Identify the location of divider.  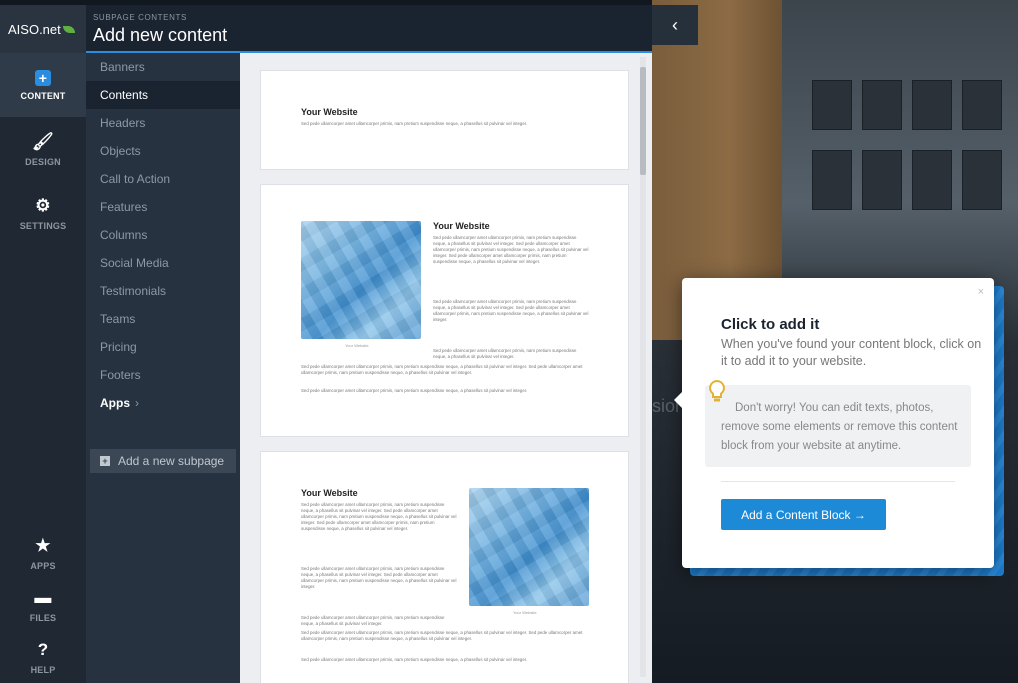
(838, 481).